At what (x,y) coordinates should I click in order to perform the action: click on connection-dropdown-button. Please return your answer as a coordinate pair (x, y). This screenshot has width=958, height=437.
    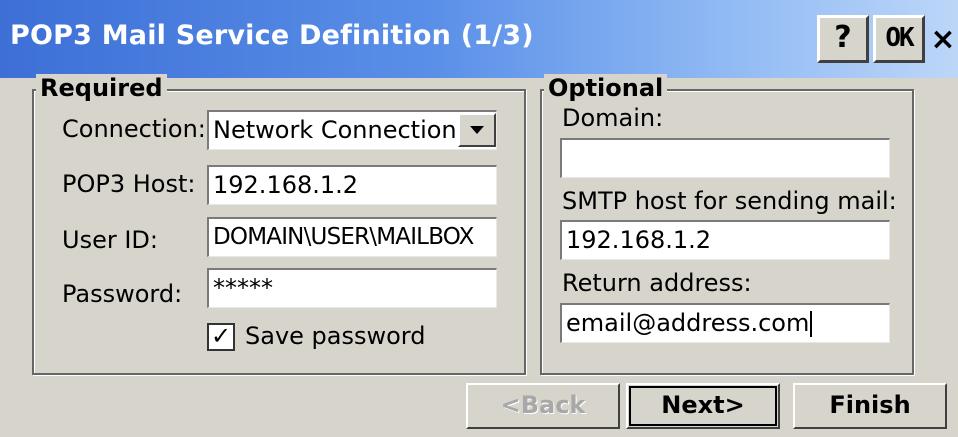
    Looking at the image, I should click on (477, 130).